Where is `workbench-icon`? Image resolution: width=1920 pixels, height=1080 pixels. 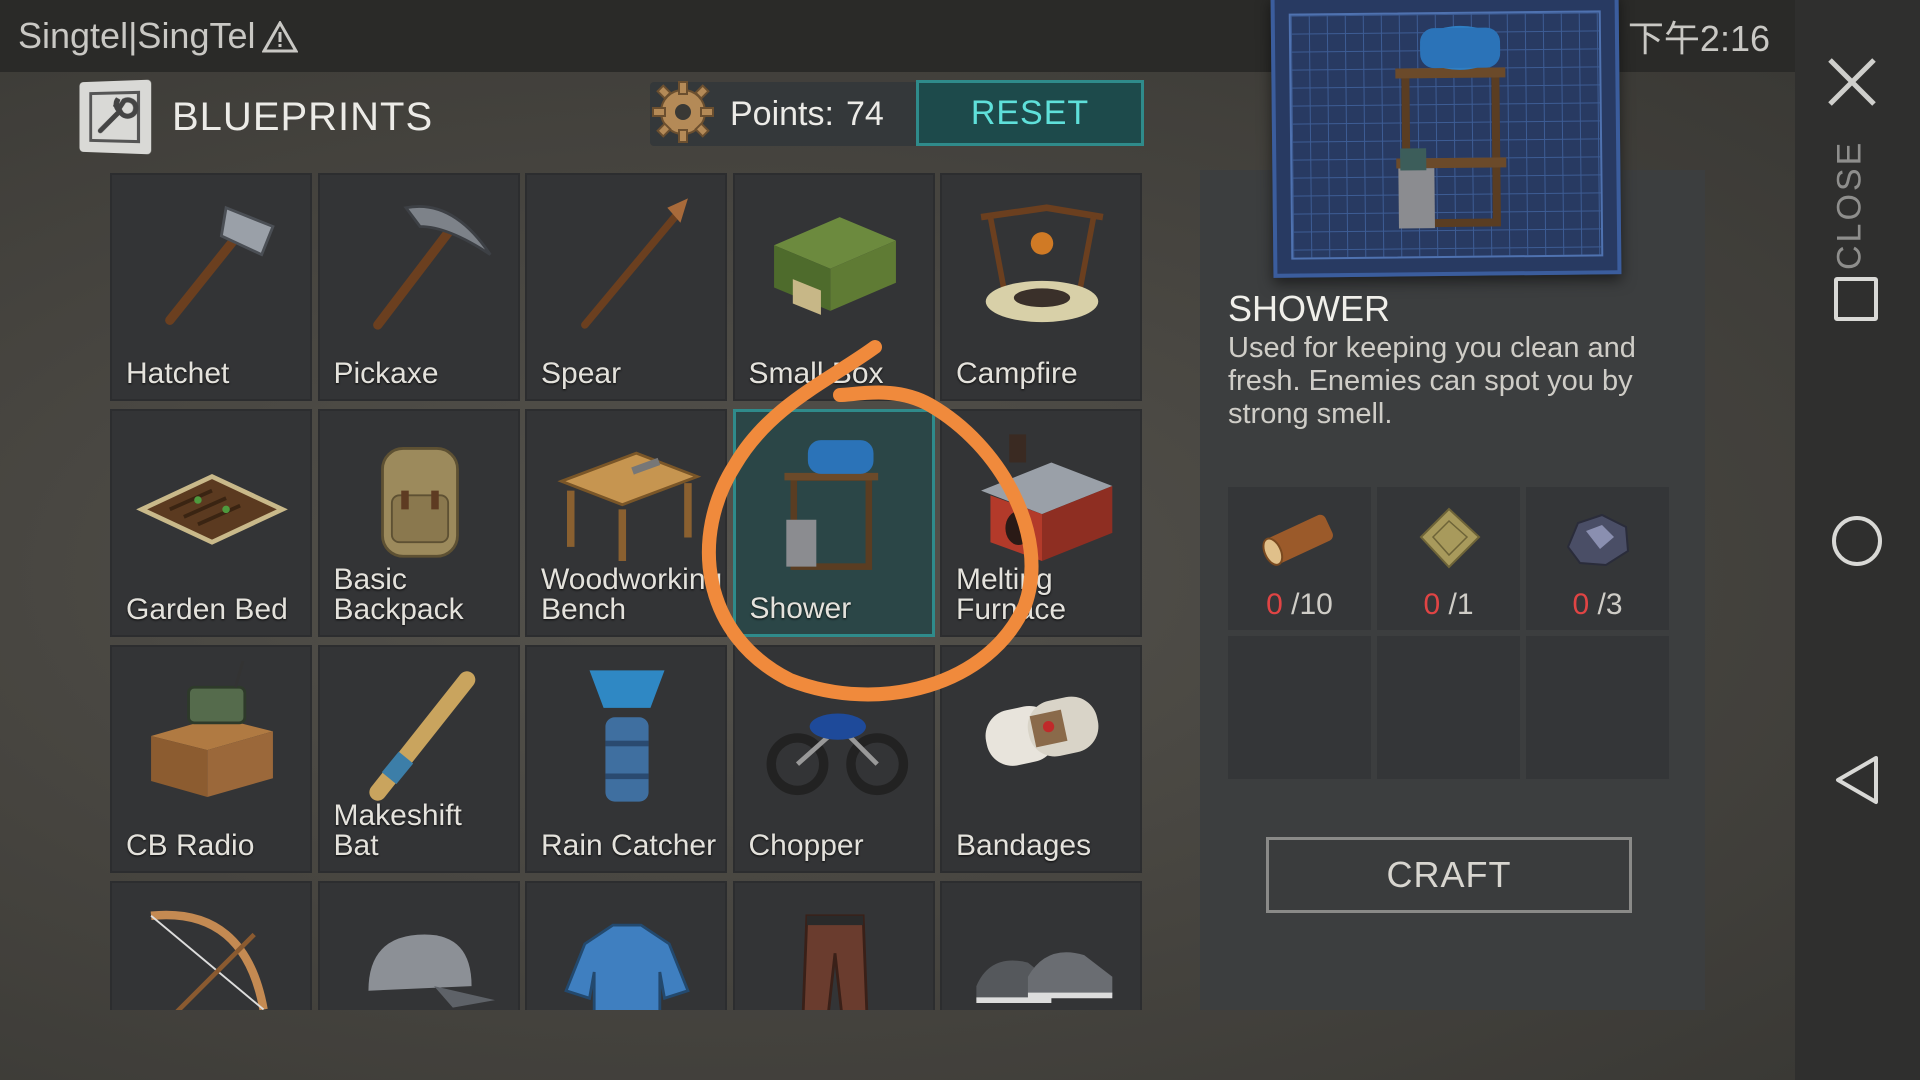
workbench-icon is located at coordinates (627, 500).